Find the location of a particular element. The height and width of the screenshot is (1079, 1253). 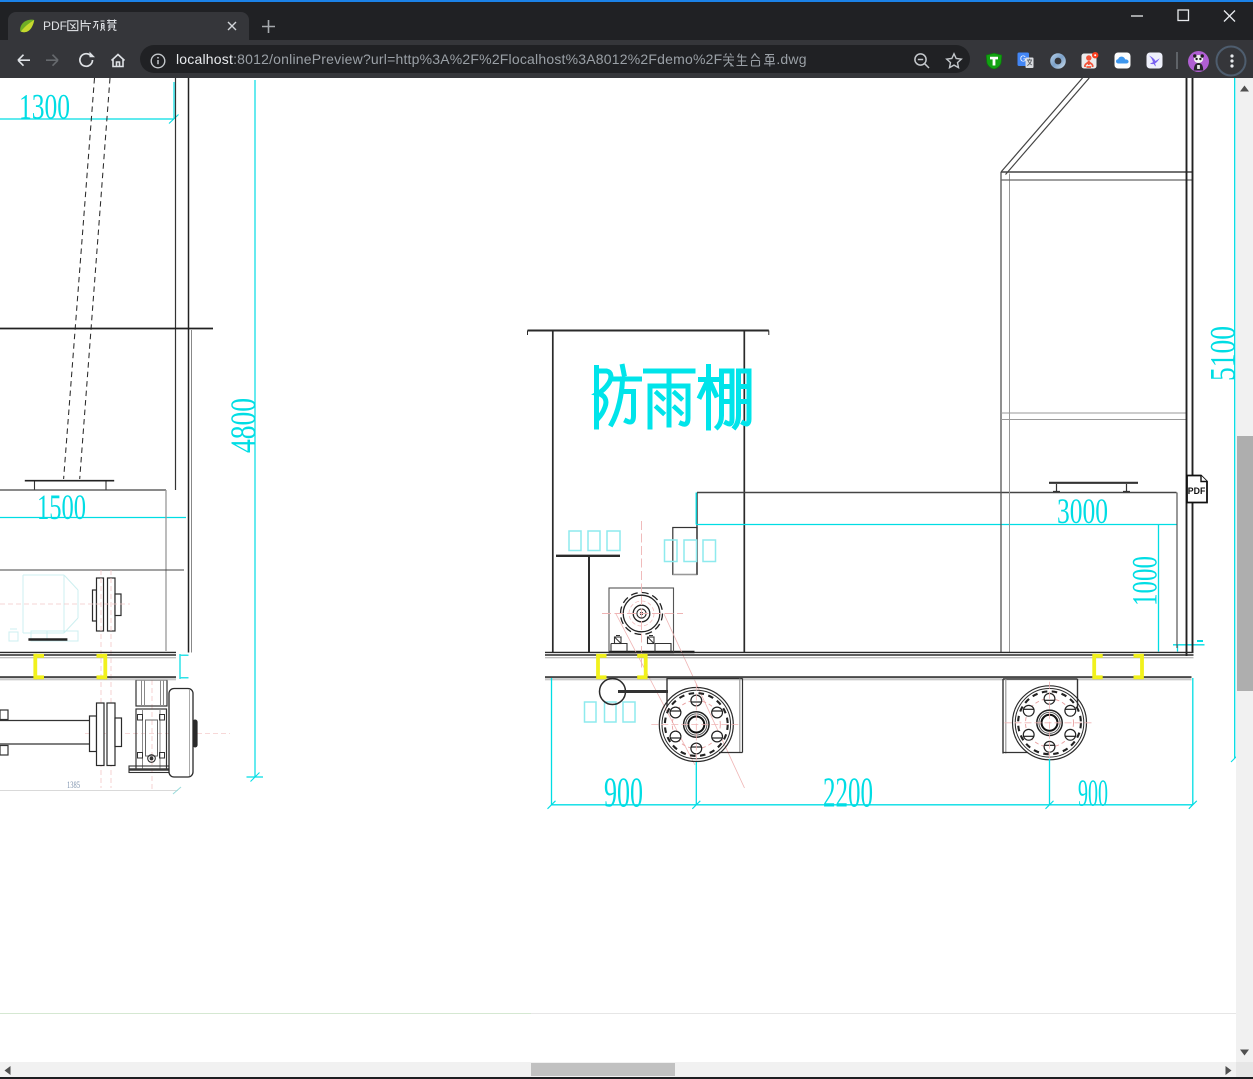

svg-text: 1385 is located at coordinates (73, 785).